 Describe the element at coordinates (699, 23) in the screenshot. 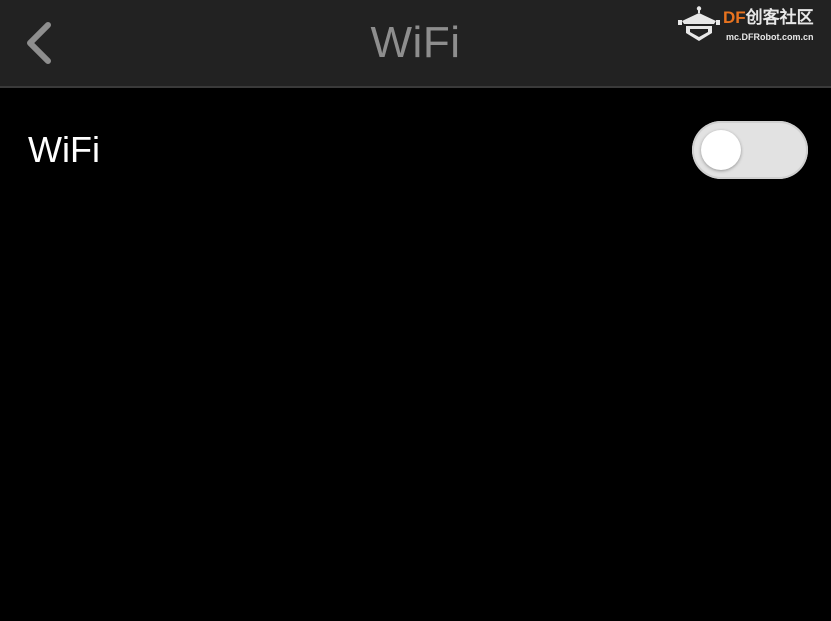

I see `robot-logo-icon` at that location.